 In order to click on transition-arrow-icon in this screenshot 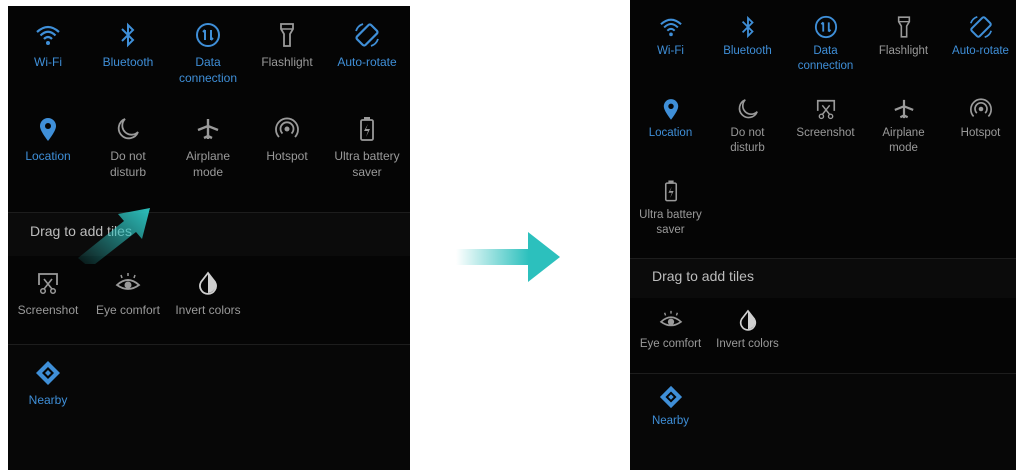, I will do `click(508, 257)`.